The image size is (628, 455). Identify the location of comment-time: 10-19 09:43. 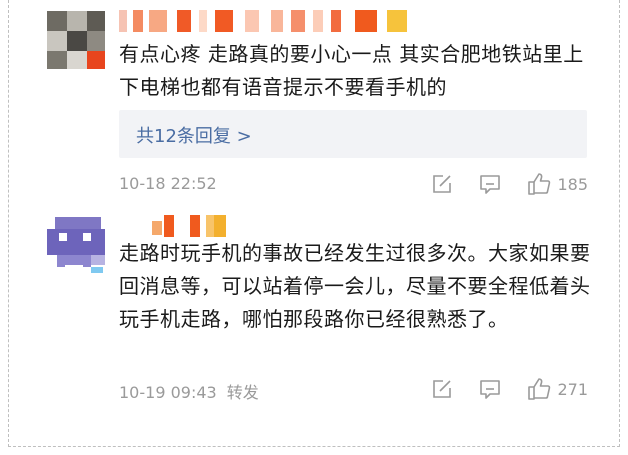
(168, 392).